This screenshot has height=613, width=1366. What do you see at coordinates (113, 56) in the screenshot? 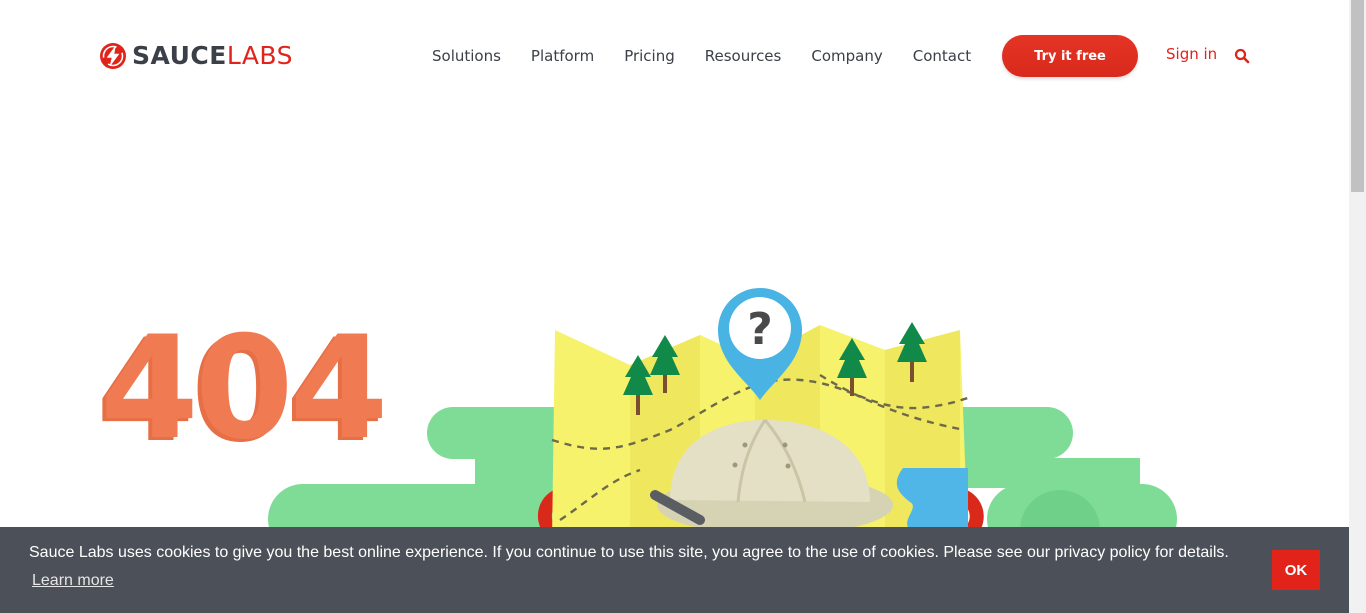
I see `saucelabs-logo-icon` at bounding box center [113, 56].